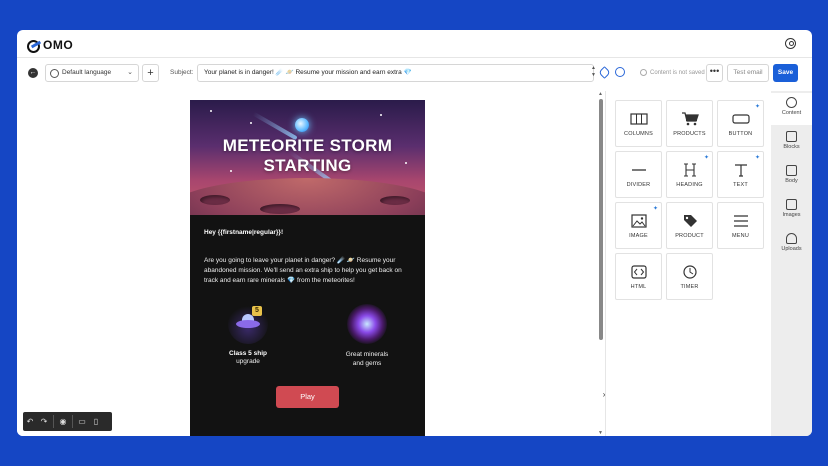  I want to click on back-arrow-icon: ←, so click(33, 73).